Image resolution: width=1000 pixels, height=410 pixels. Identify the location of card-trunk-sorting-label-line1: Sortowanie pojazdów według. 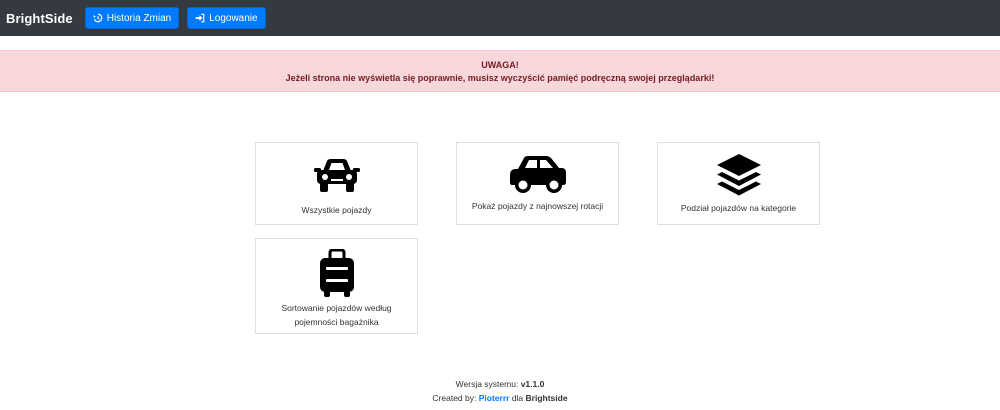
(336, 308).